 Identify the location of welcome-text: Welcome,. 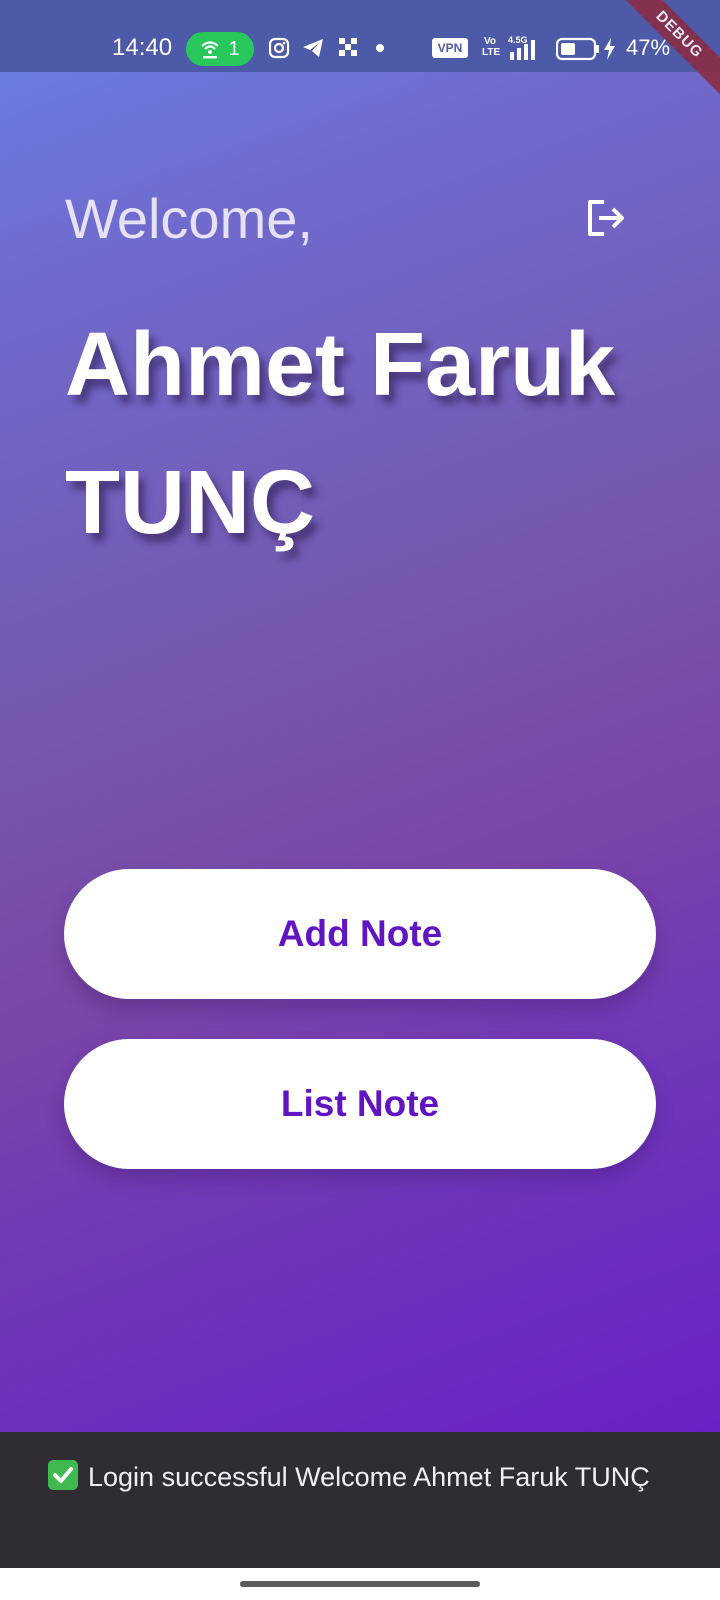
(189, 218).